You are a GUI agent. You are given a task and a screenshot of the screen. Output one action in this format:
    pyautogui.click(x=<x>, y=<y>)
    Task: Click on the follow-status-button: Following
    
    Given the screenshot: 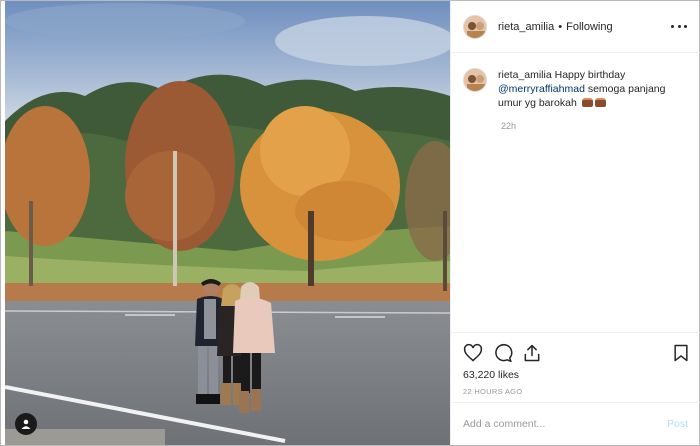 What is the action you would take?
    pyautogui.click(x=589, y=27)
    